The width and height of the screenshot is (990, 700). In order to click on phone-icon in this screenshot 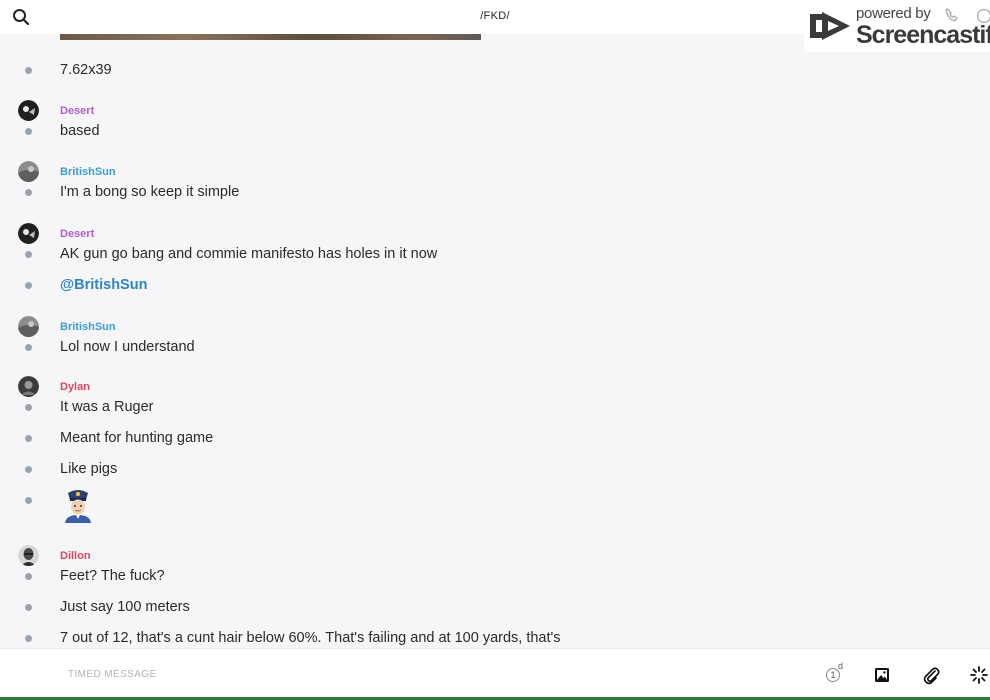, I will do `click(952, 15)`.